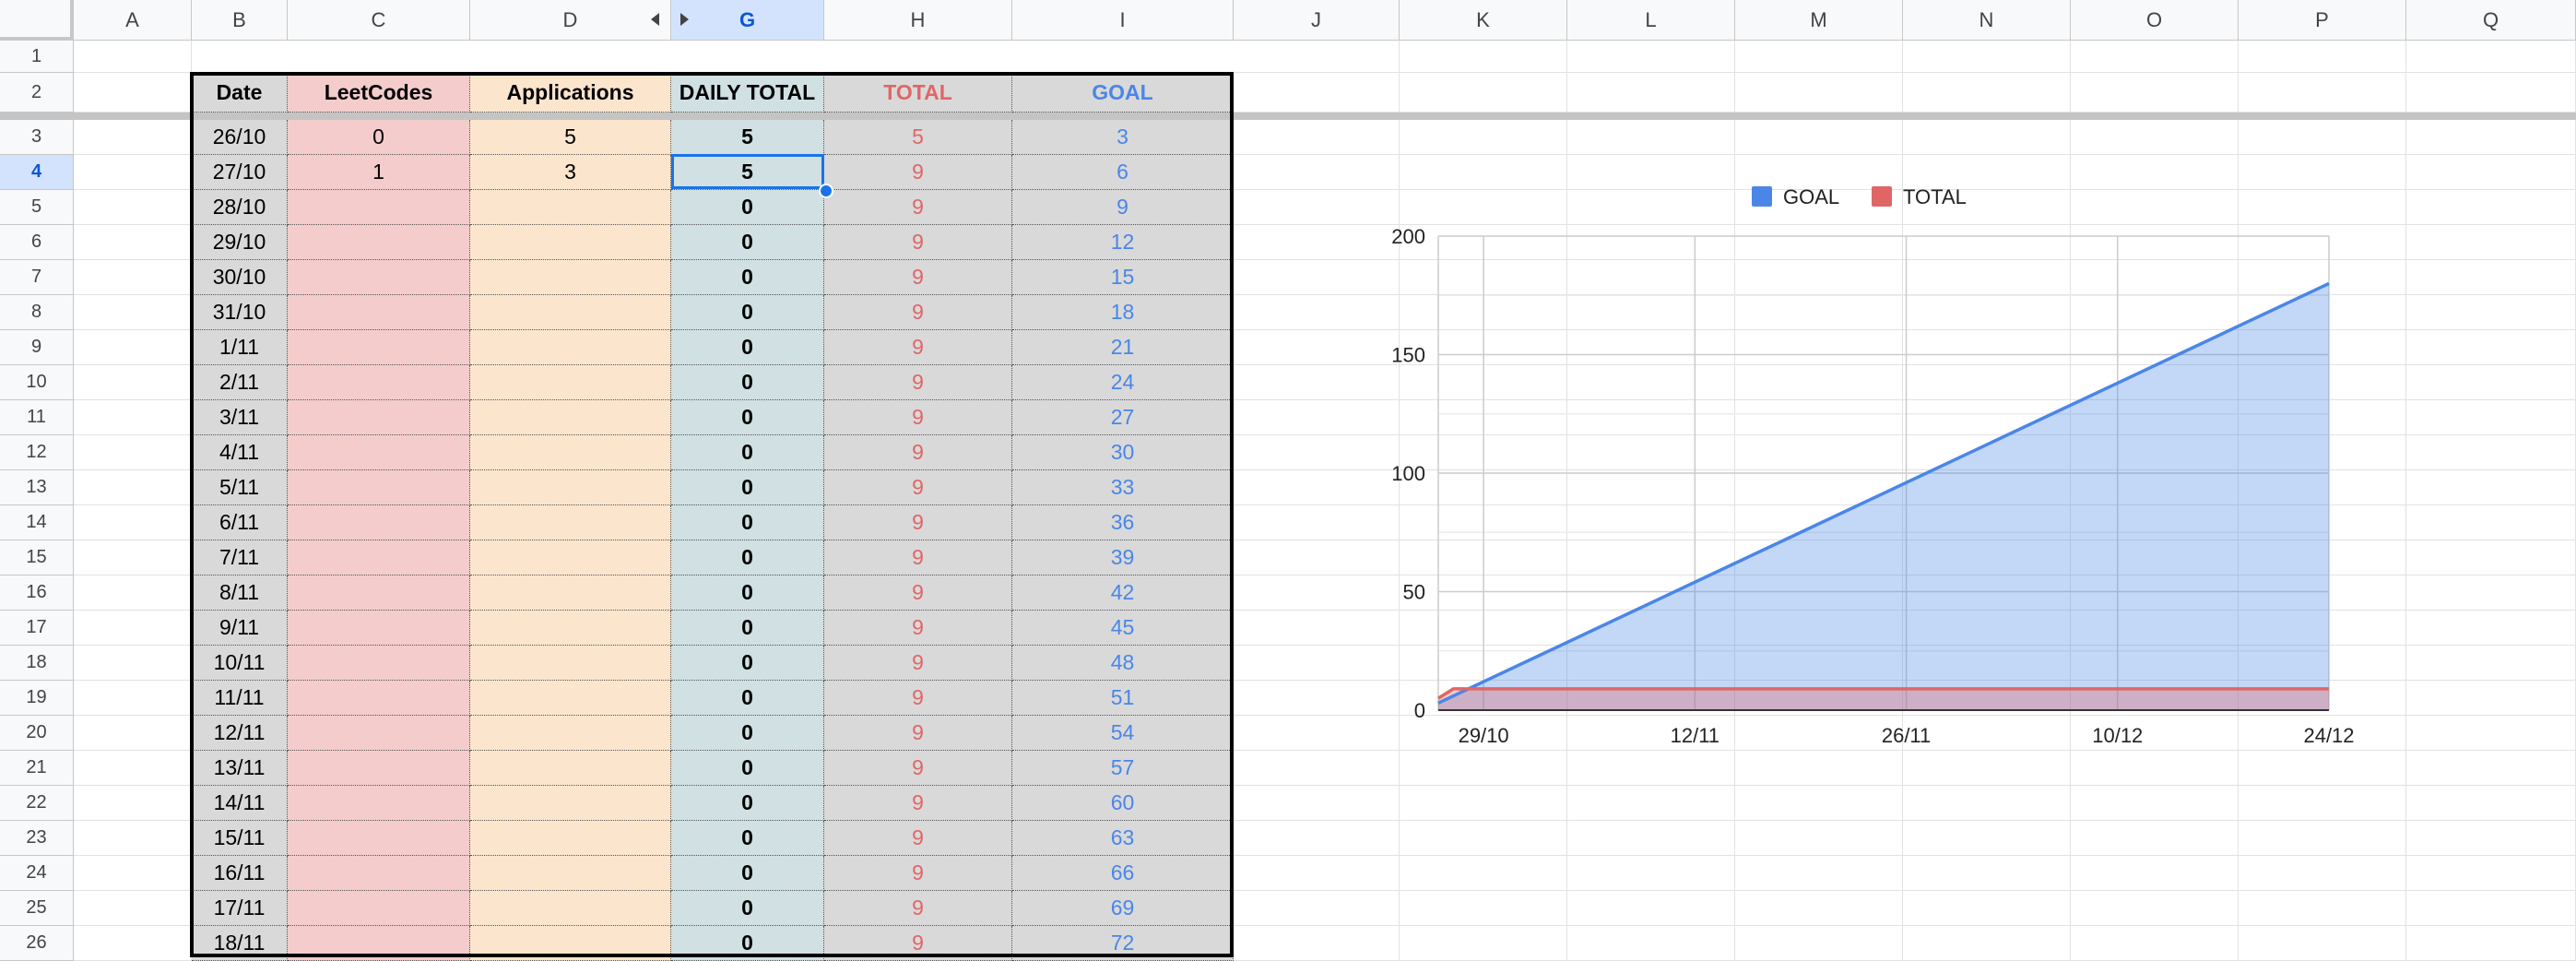  What do you see at coordinates (37, 838) in the screenshot?
I see `row-header-23: 23` at bounding box center [37, 838].